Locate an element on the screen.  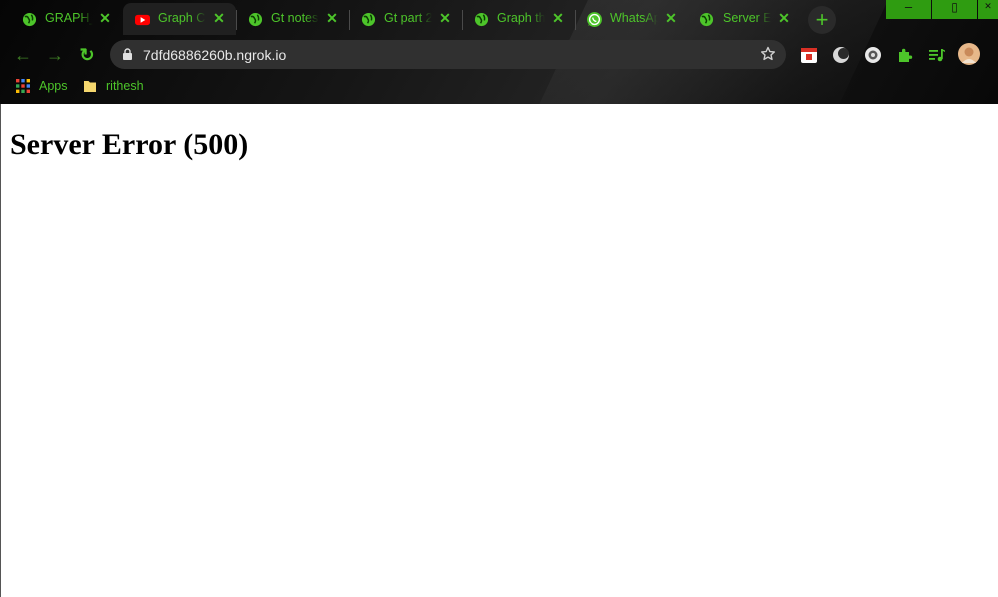
tab-graph-t: GRAPH_T ✕ is located at coordinates (61, 19).